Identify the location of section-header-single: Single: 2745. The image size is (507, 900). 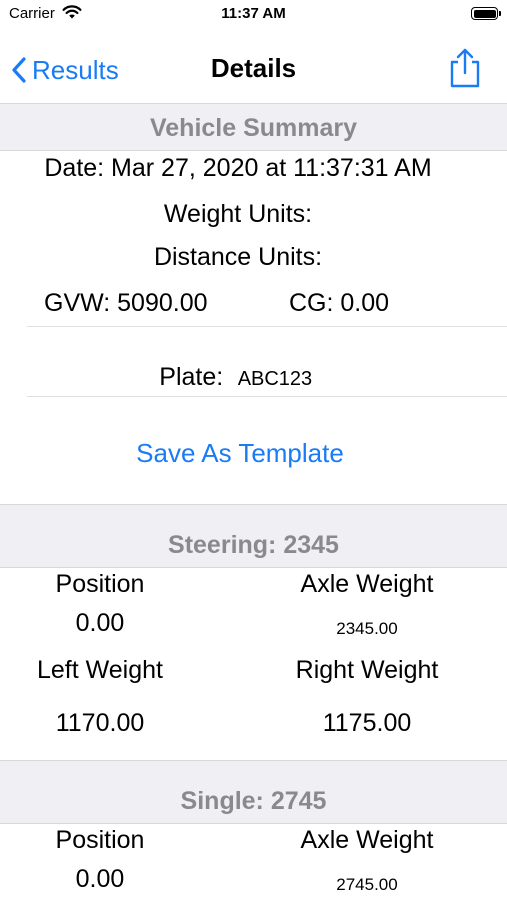
(253, 792).